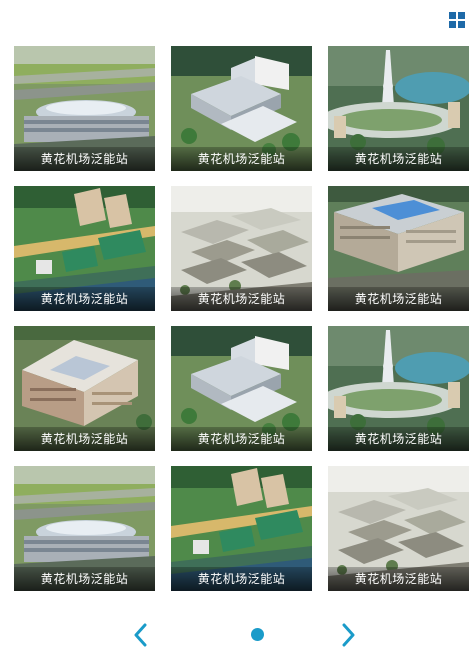 The width and height of the screenshot is (475, 655). What do you see at coordinates (257, 634) in the screenshot?
I see `page-indicator-dot` at bounding box center [257, 634].